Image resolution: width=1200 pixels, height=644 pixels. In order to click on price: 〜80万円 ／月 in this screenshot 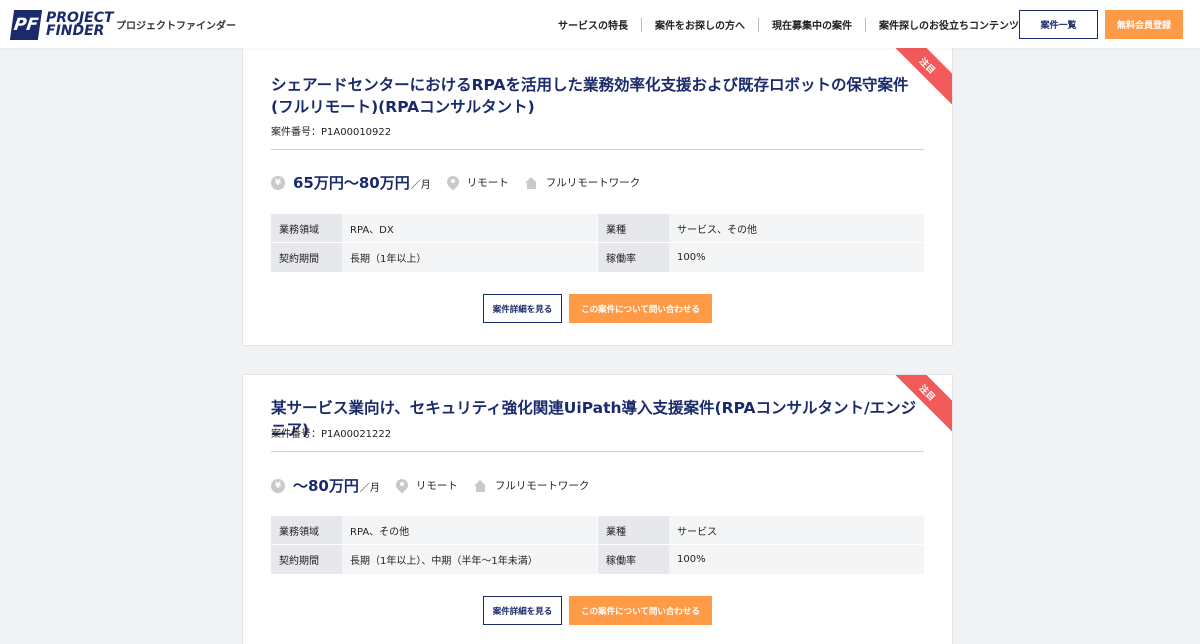, I will do `click(336, 485)`.